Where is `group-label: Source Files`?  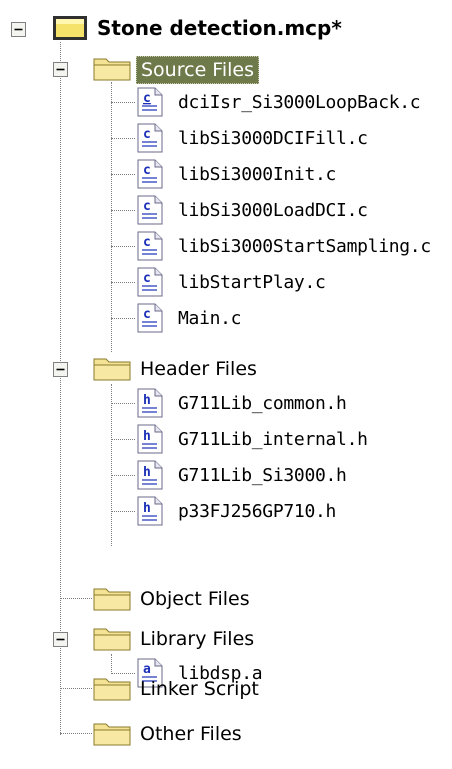 group-label: Source Files is located at coordinates (197, 70).